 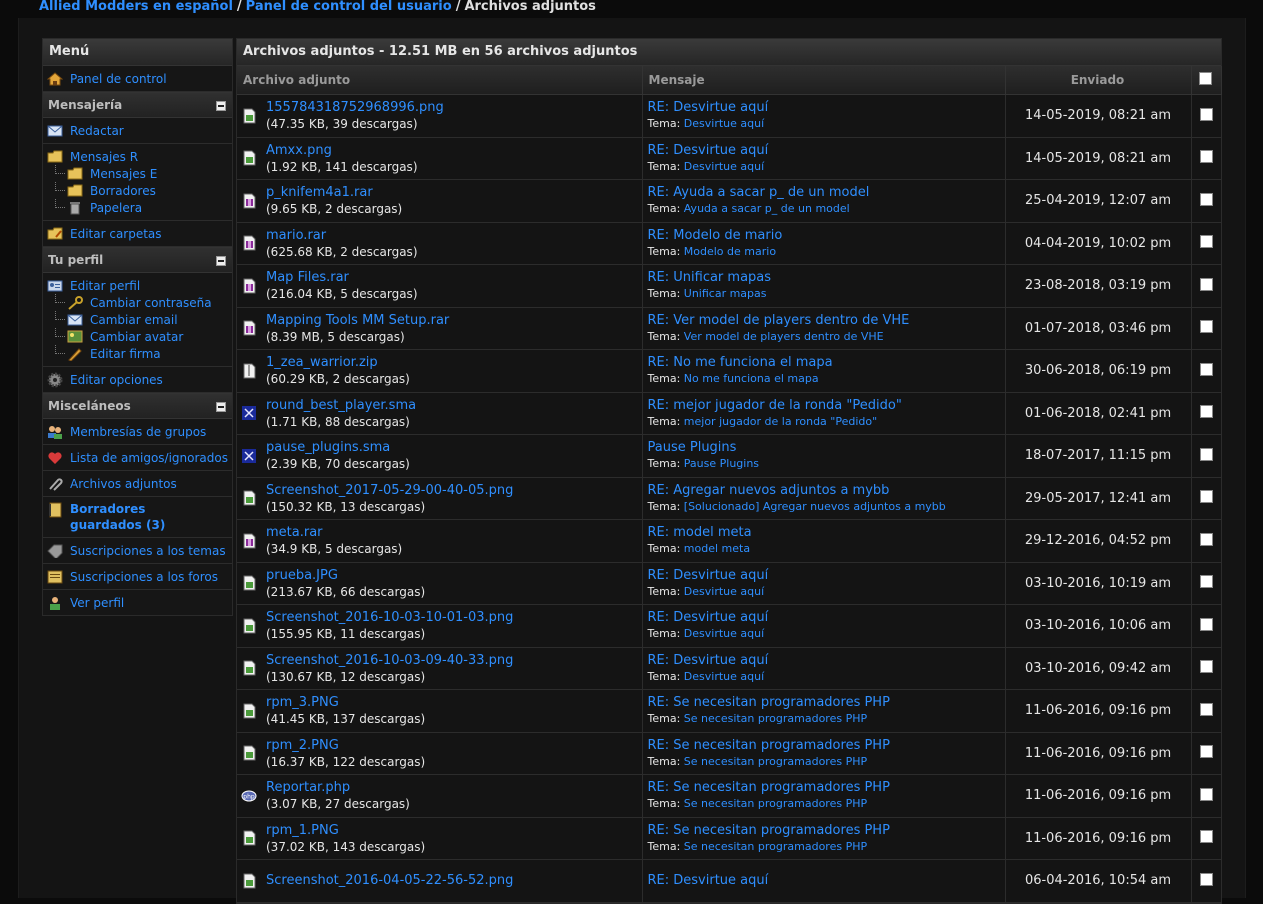 I want to click on file-link: Screenshot_2016-10-03-10-01-03.png, so click(x=389, y=617).